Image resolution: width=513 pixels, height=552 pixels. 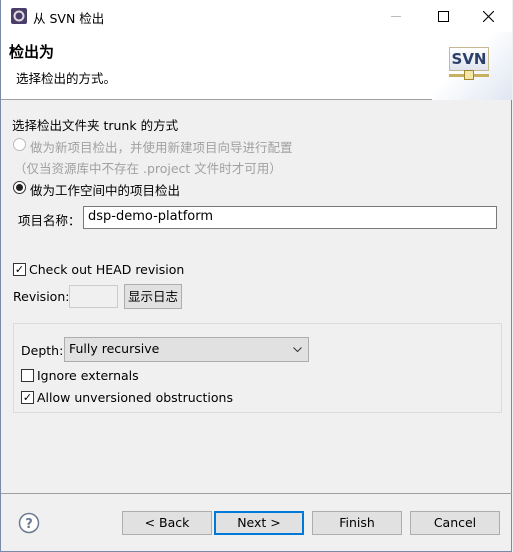 What do you see at coordinates (32, 52) in the screenshot?
I see `page-title: 检出为` at bounding box center [32, 52].